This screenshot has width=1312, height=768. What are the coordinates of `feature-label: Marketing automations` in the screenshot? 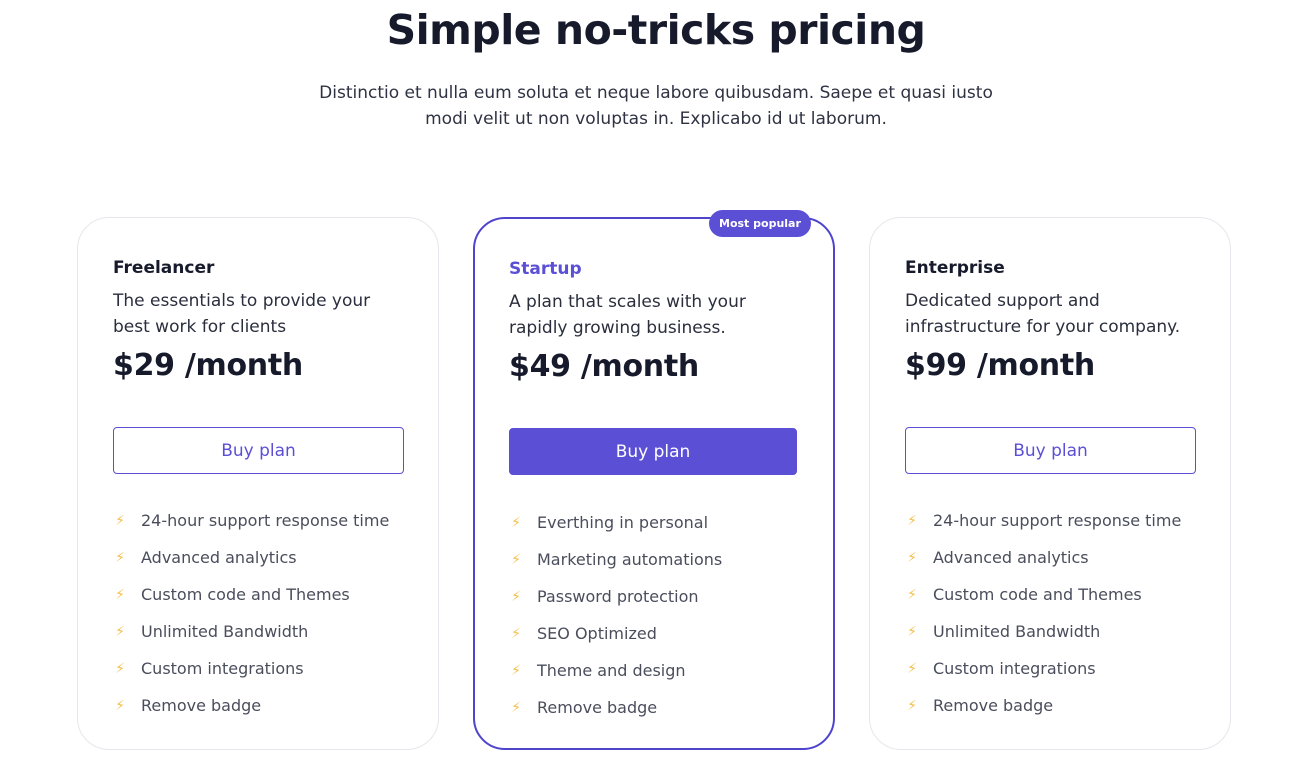 It's located at (630, 559).